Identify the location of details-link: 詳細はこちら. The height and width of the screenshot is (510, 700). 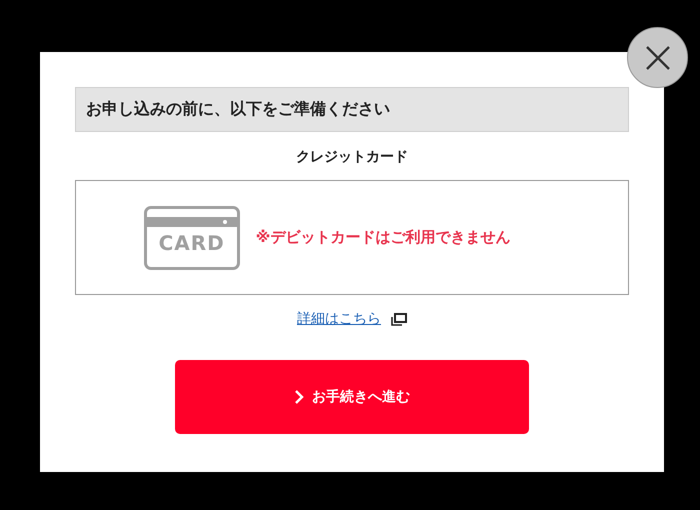
(339, 319).